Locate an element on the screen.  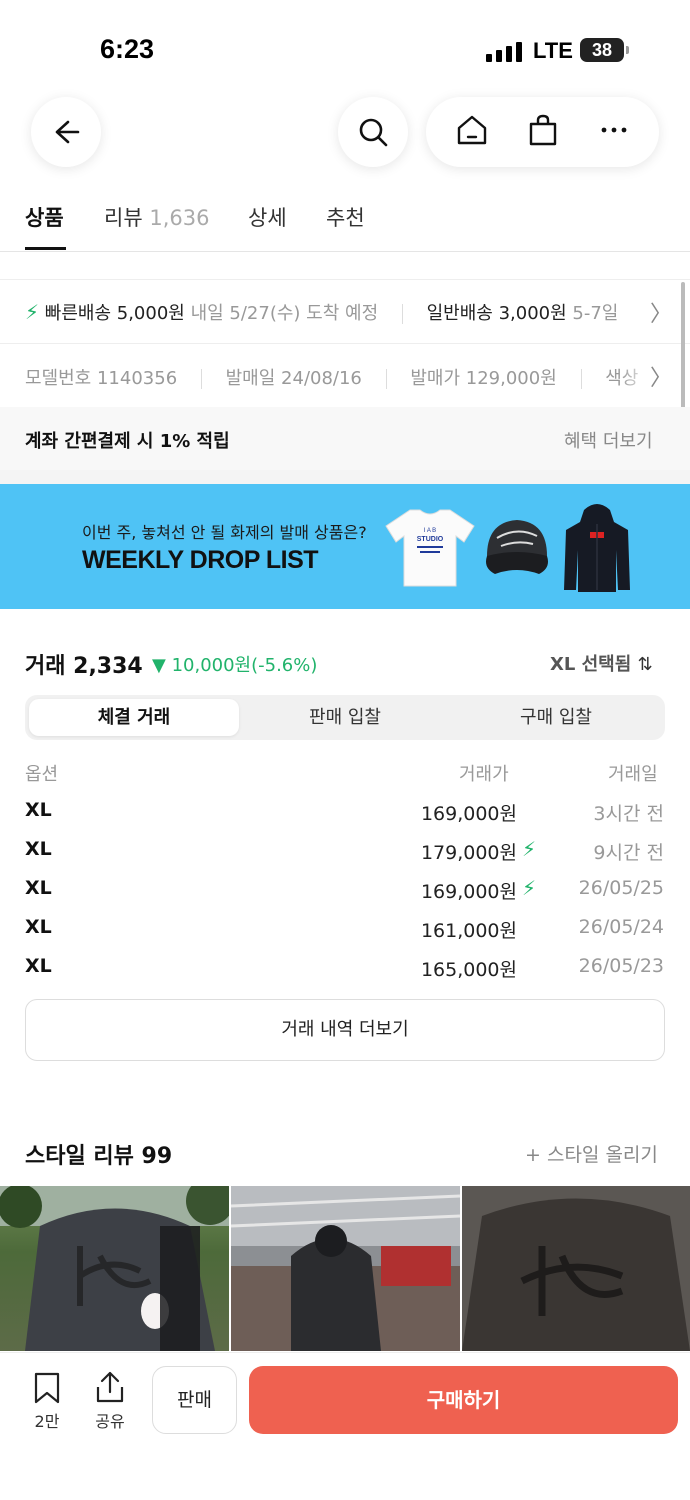
search-icon is located at coordinates (373, 132).